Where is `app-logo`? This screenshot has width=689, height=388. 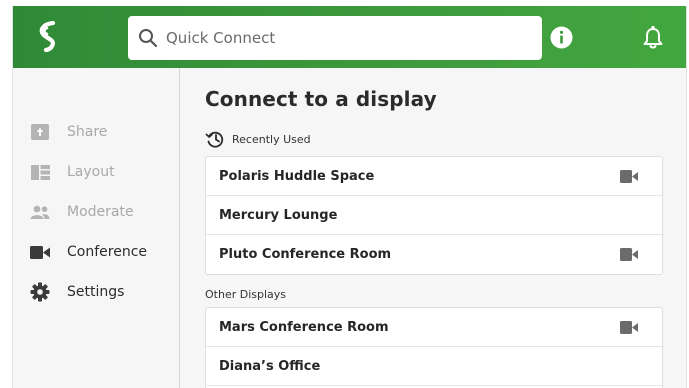
app-logo is located at coordinates (47, 36).